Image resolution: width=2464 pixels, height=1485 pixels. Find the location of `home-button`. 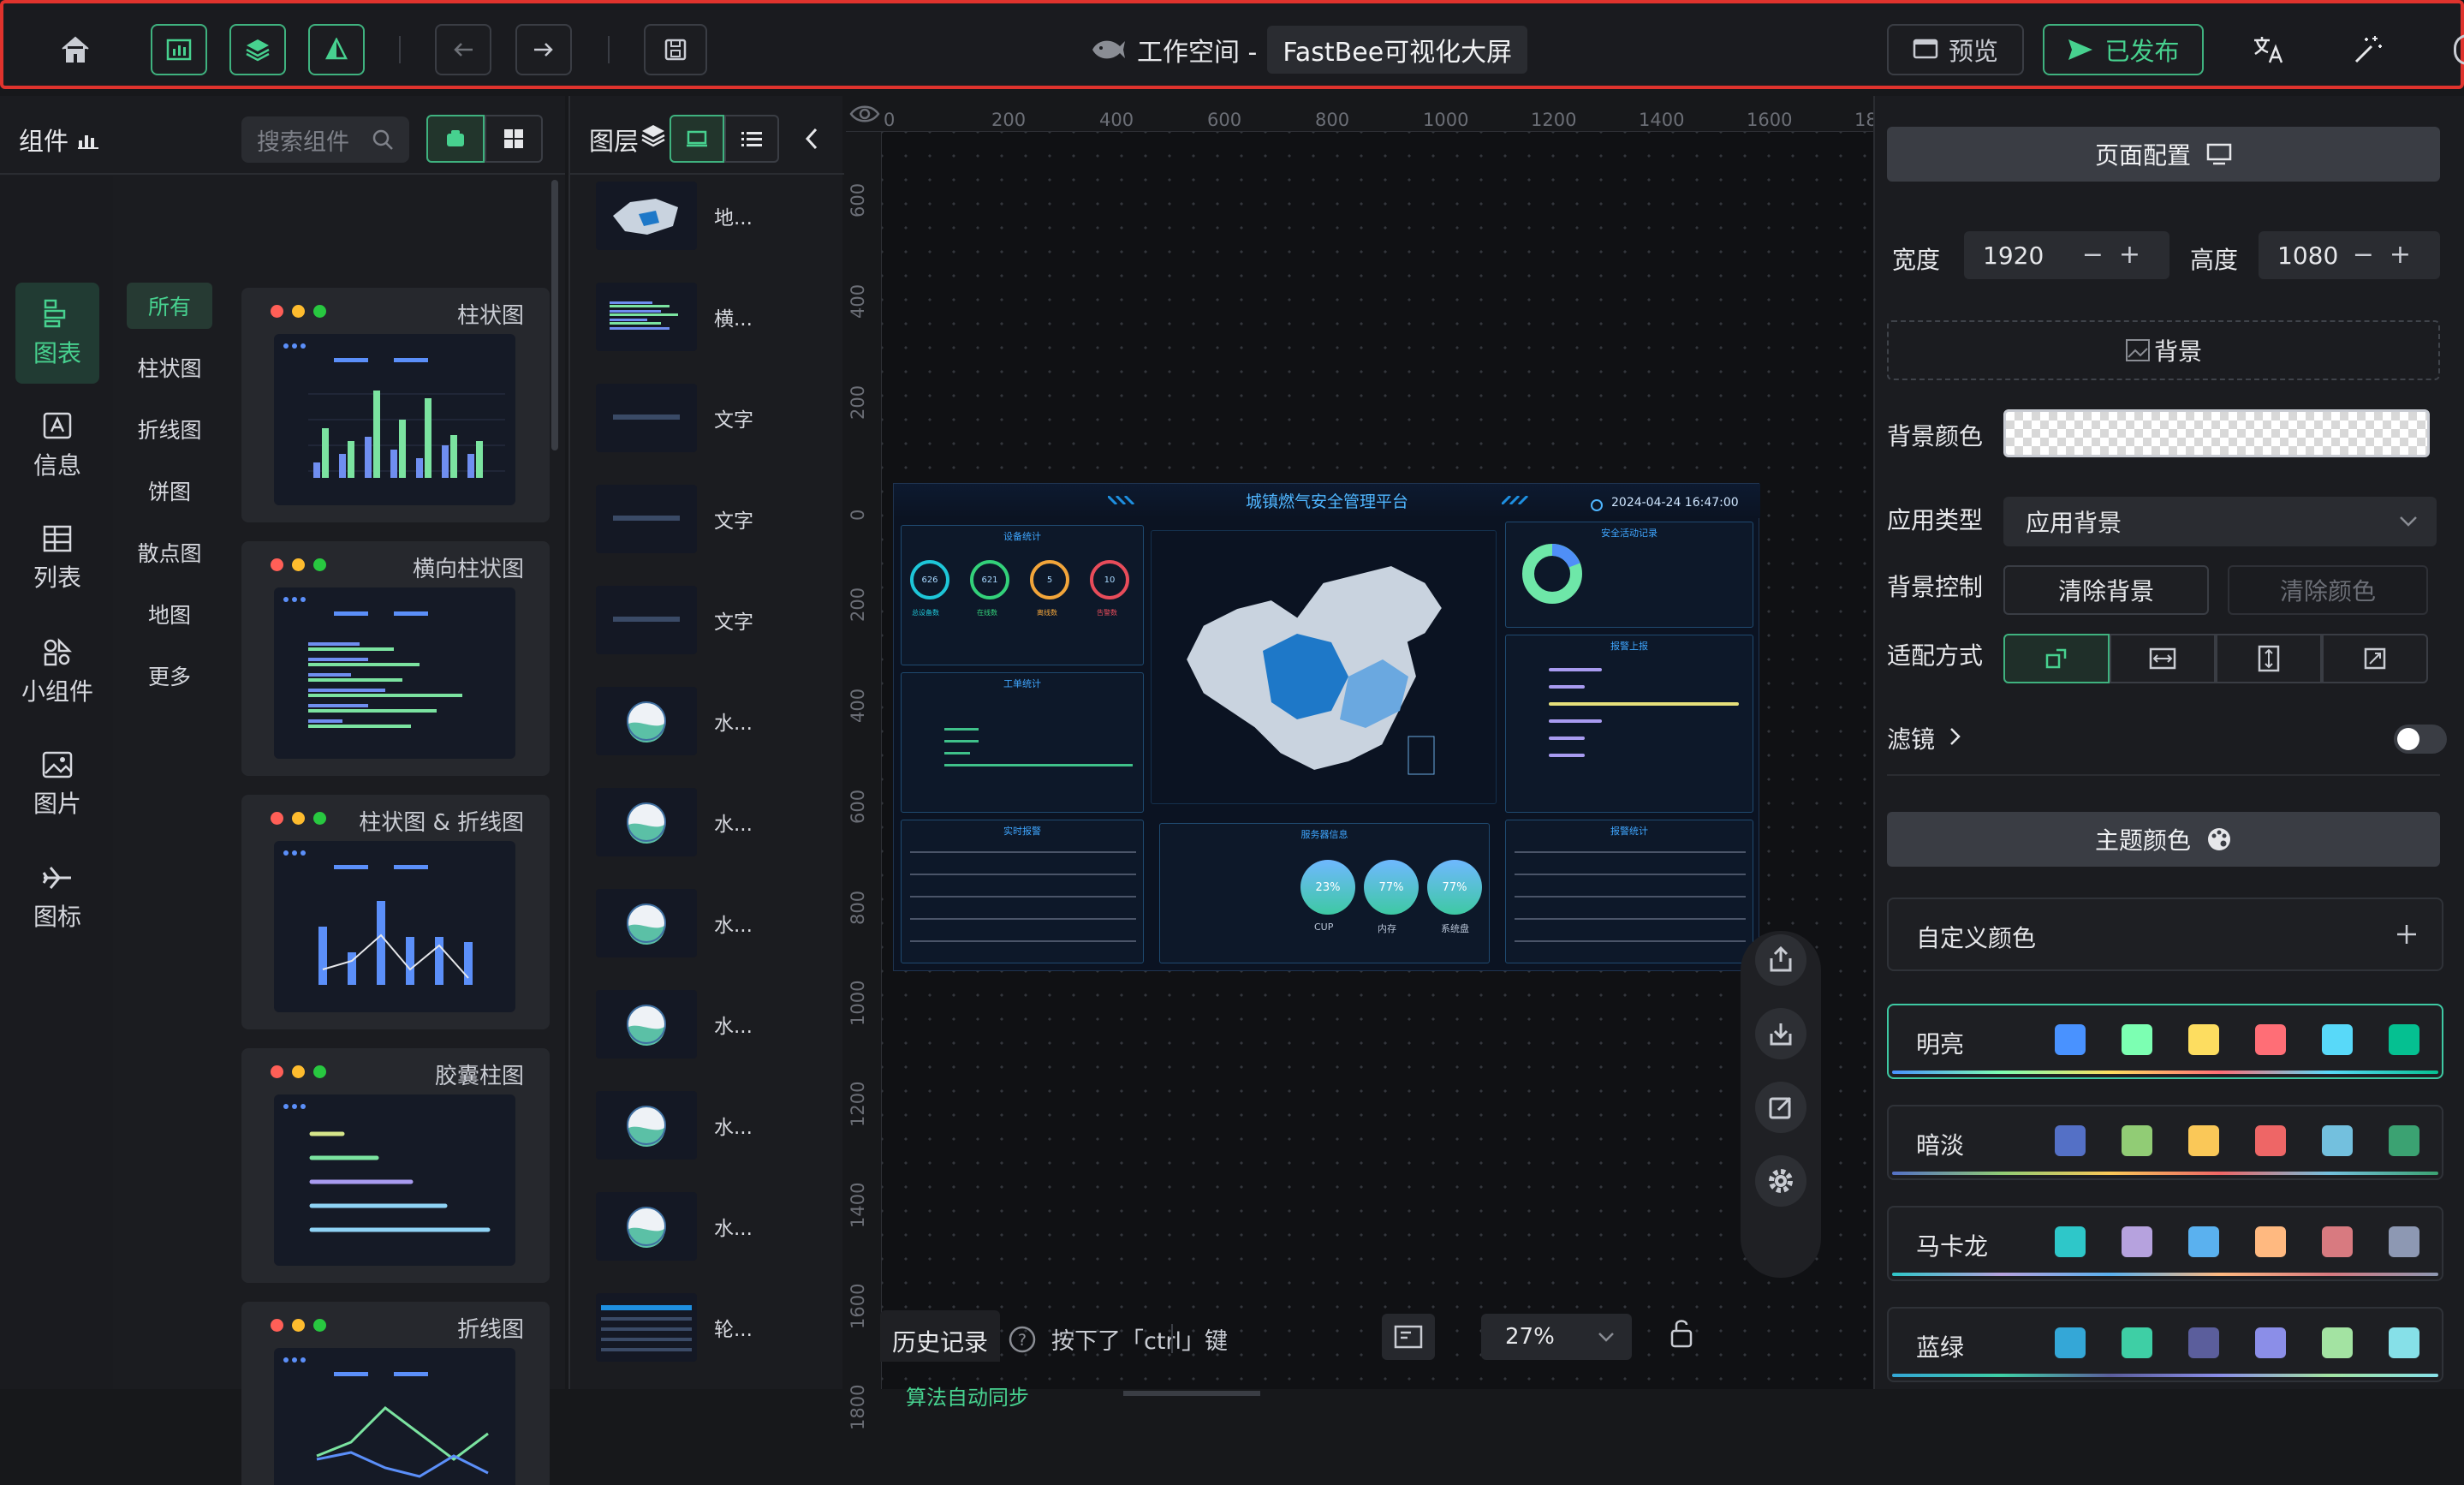

home-button is located at coordinates (75, 49).